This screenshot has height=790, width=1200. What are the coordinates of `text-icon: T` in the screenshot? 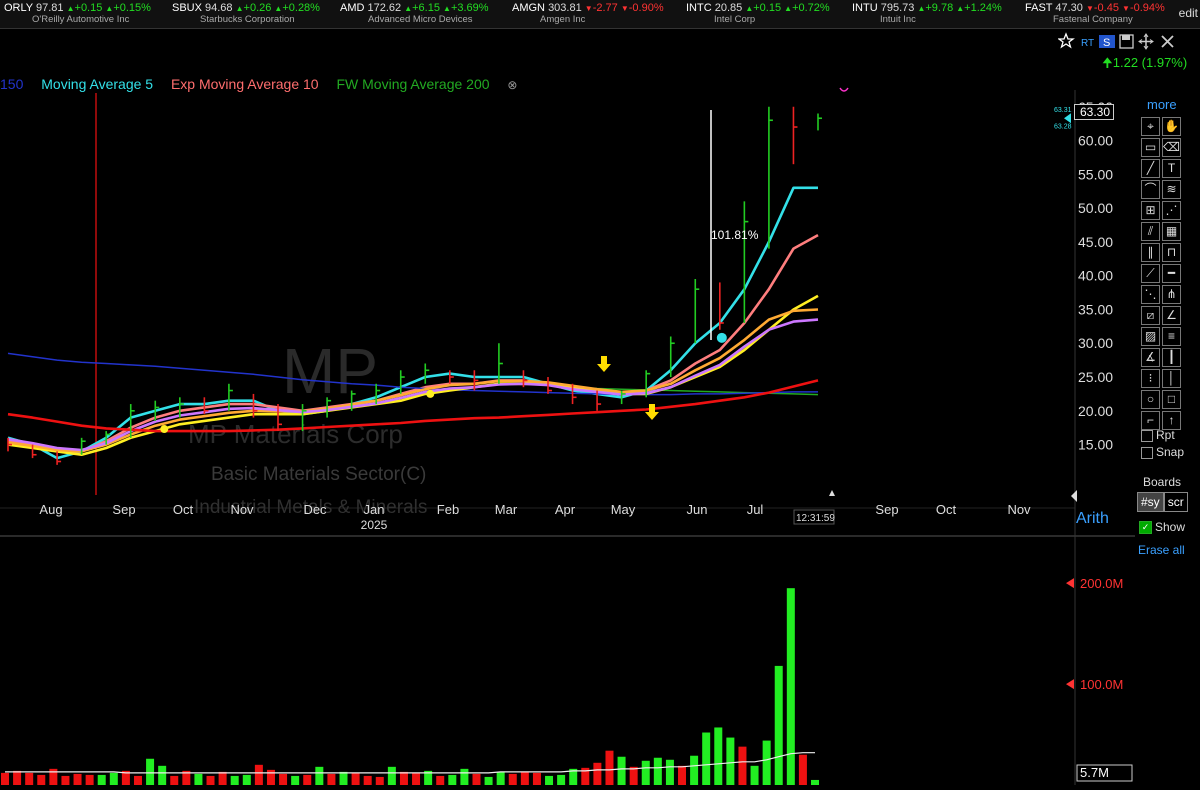 It's located at (1171, 168).